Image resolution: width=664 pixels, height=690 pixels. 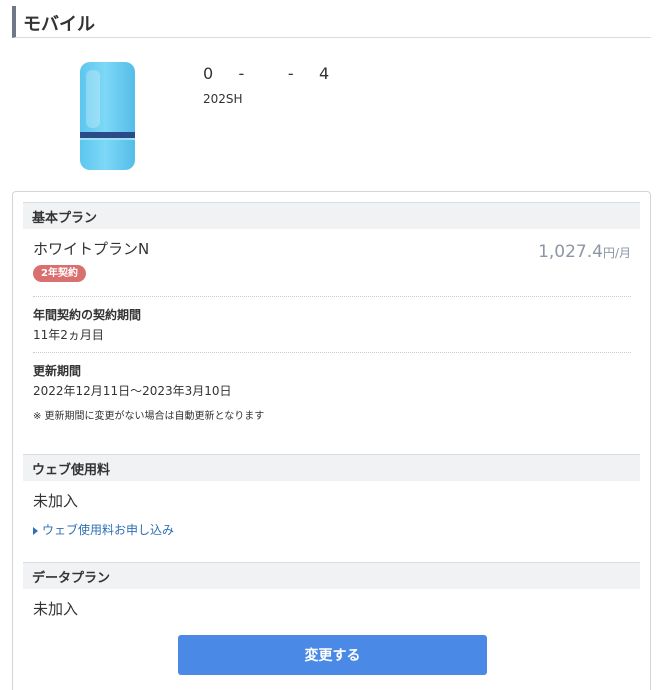 What do you see at coordinates (223, 99) in the screenshot?
I see `device-model: 202SH` at bounding box center [223, 99].